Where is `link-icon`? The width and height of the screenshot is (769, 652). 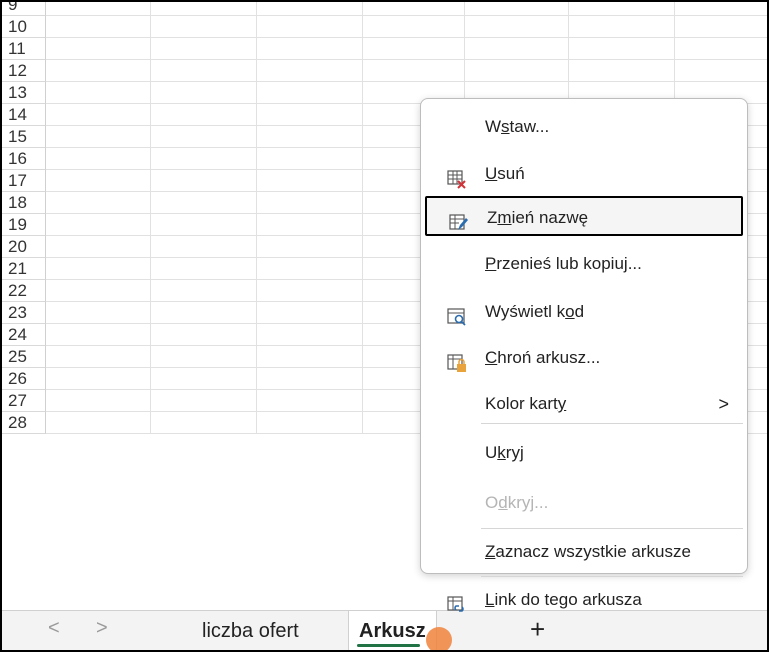
link-icon is located at coordinates (457, 601).